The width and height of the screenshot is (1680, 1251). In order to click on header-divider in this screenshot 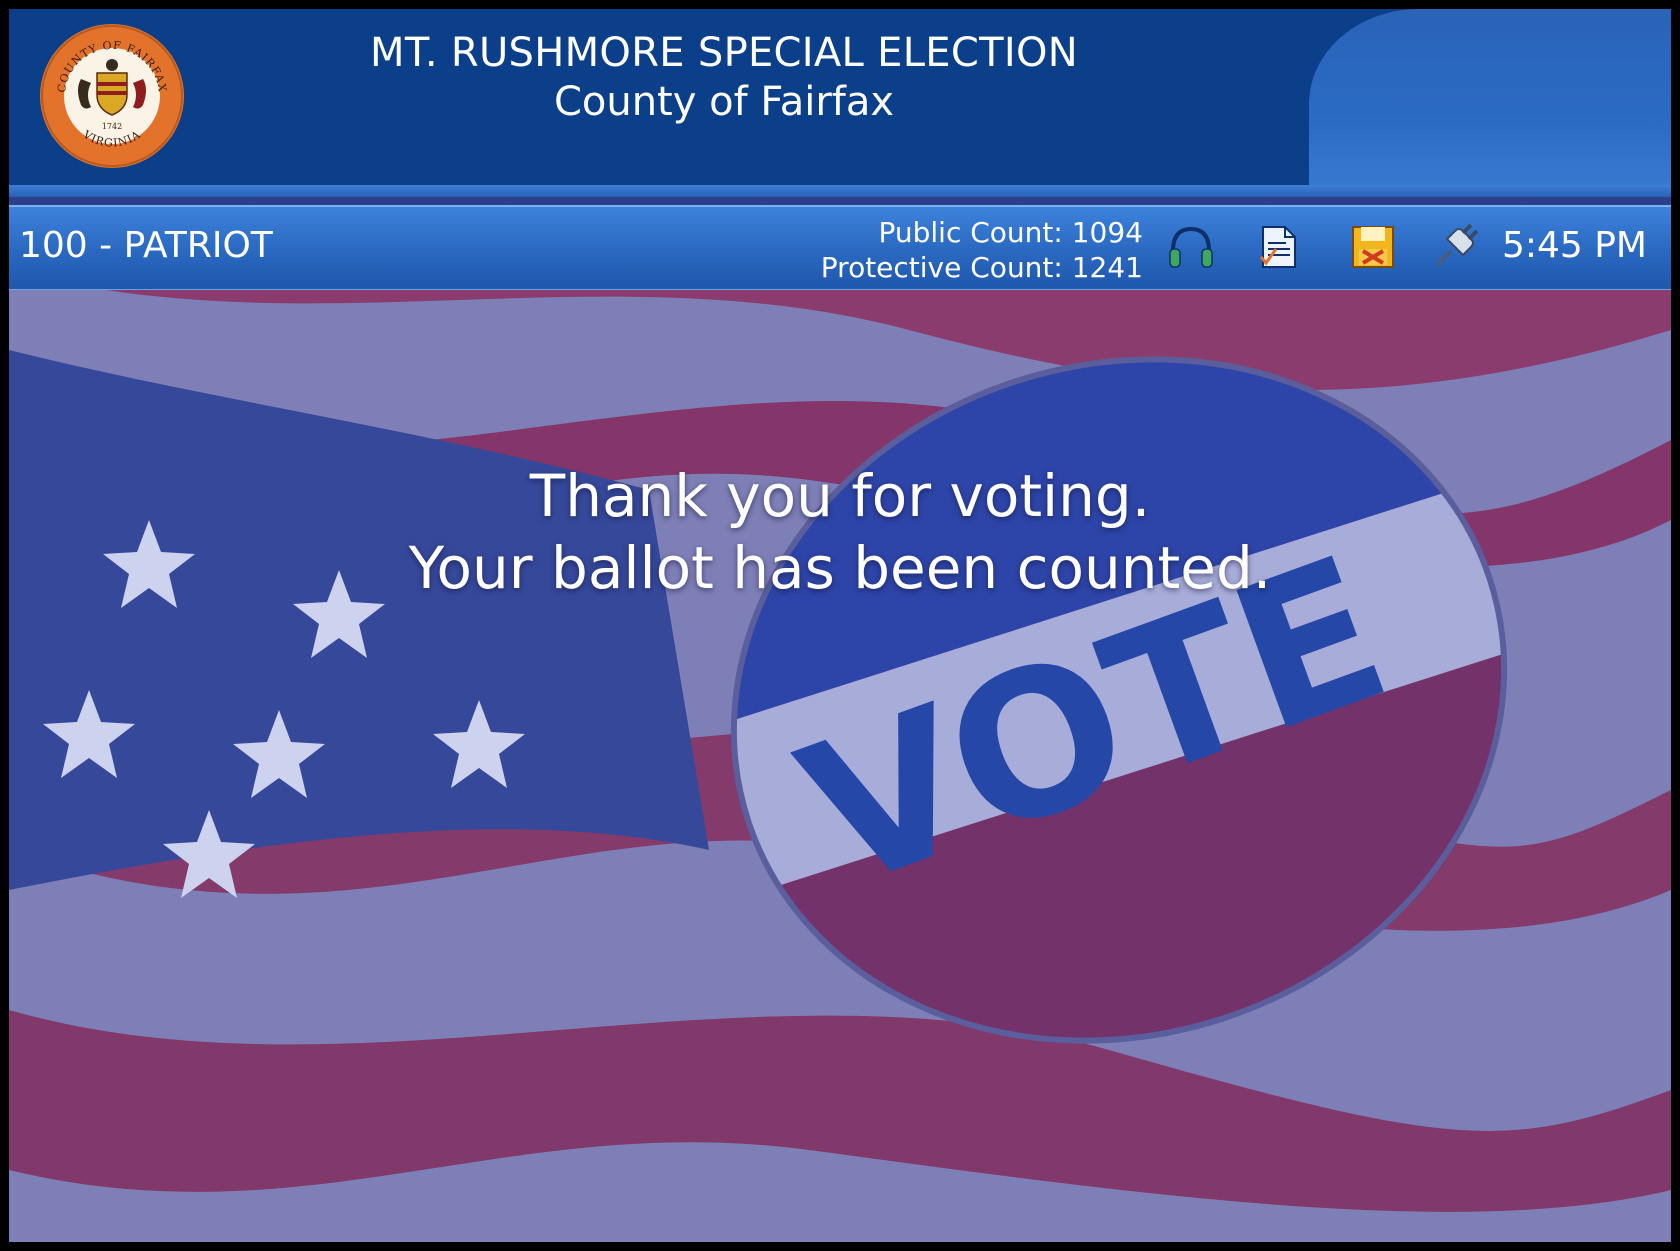, I will do `click(840, 191)`.